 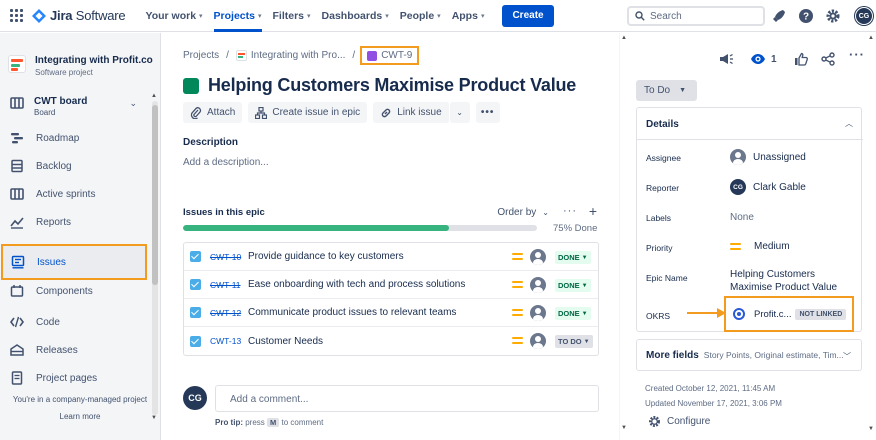 I want to click on project-name: Integrating with Profit.co, so click(x=94, y=60).